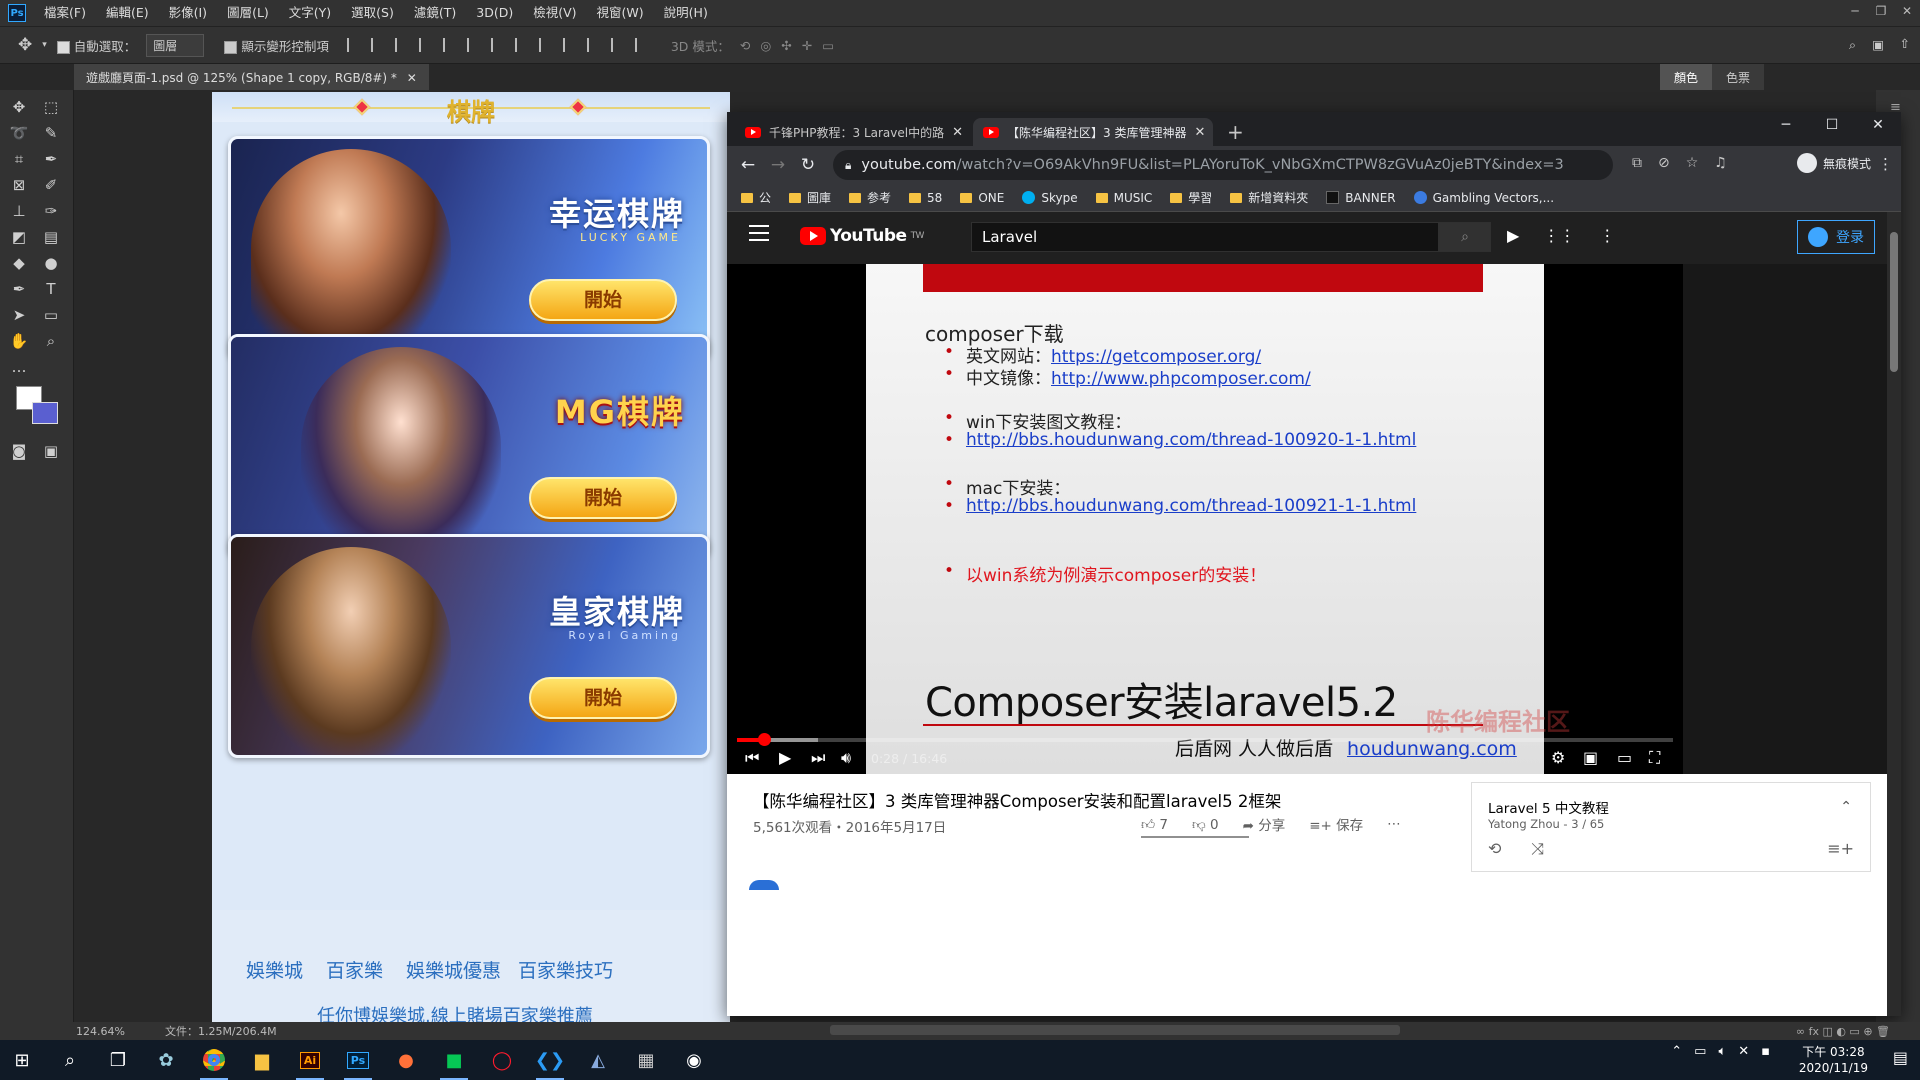  Describe the element at coordinates (262, 1060) in the screenshot. I see `file-explorer-icon: ▆` at that location.